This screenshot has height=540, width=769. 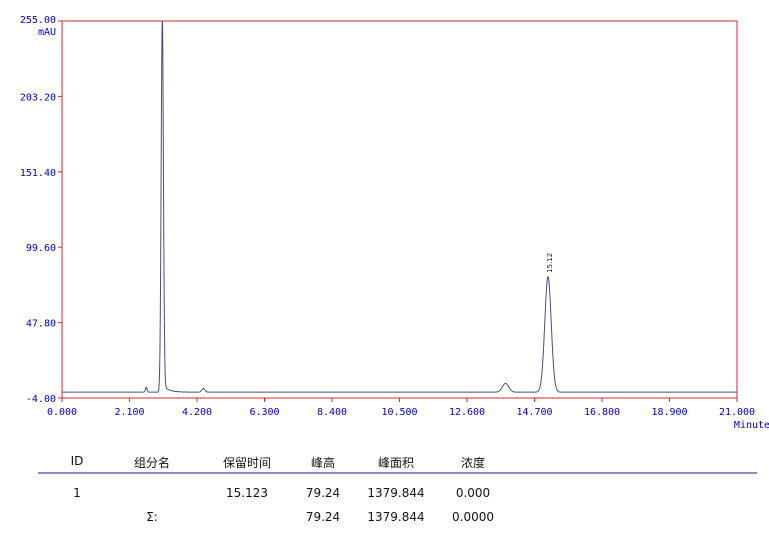 What do you see at coordinates (396, 517) in the screenshot?
I see `sum-peak-area: 1379.844` at bounding box center [396, 517].